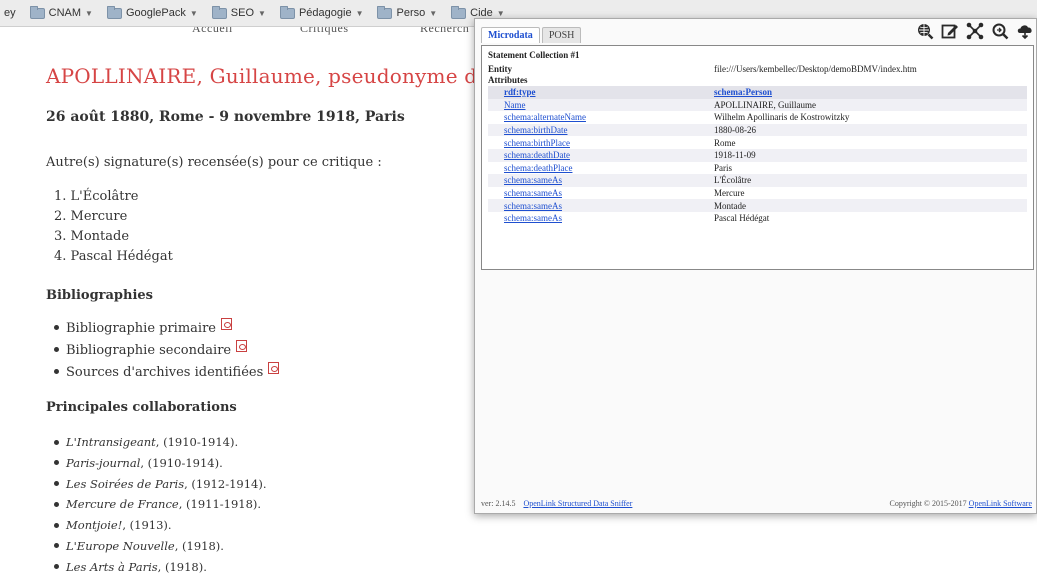 This screenshot has height=578, width=1037. Describe the element at coordinates (729, 193) in the screenshot. I see `attribute-value: Mercure` at that location.